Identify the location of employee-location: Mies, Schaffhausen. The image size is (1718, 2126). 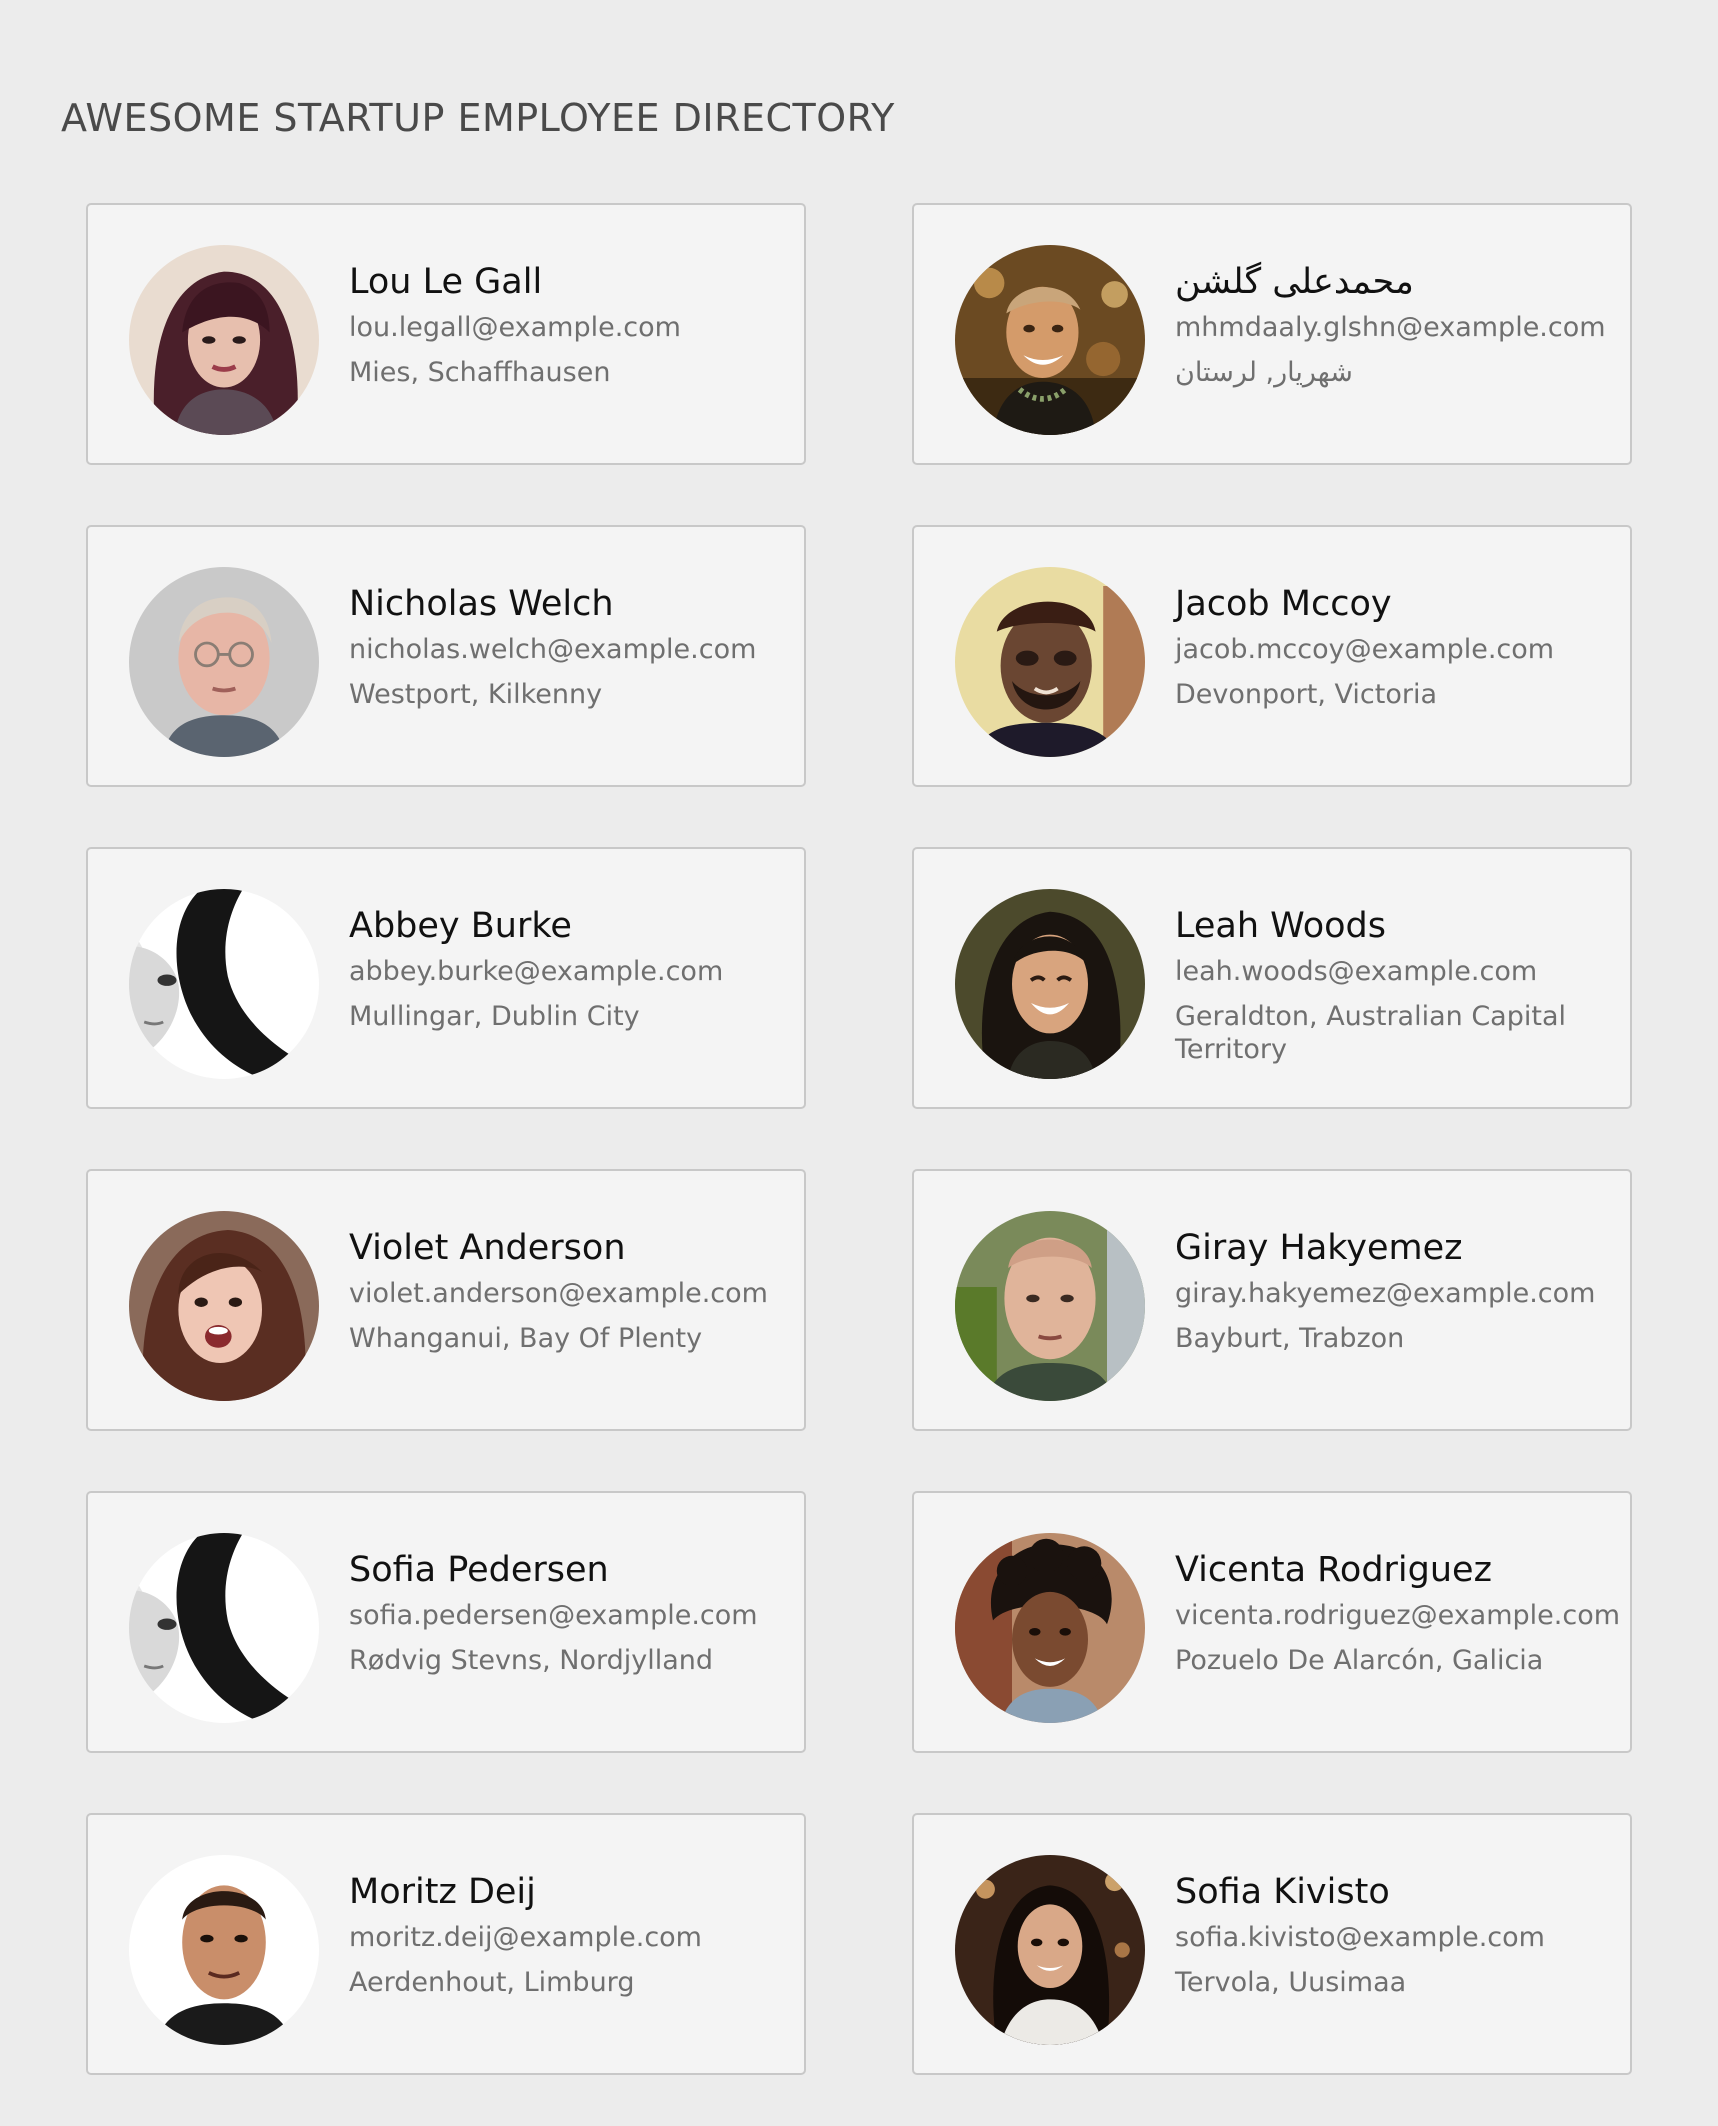
(480, 372).